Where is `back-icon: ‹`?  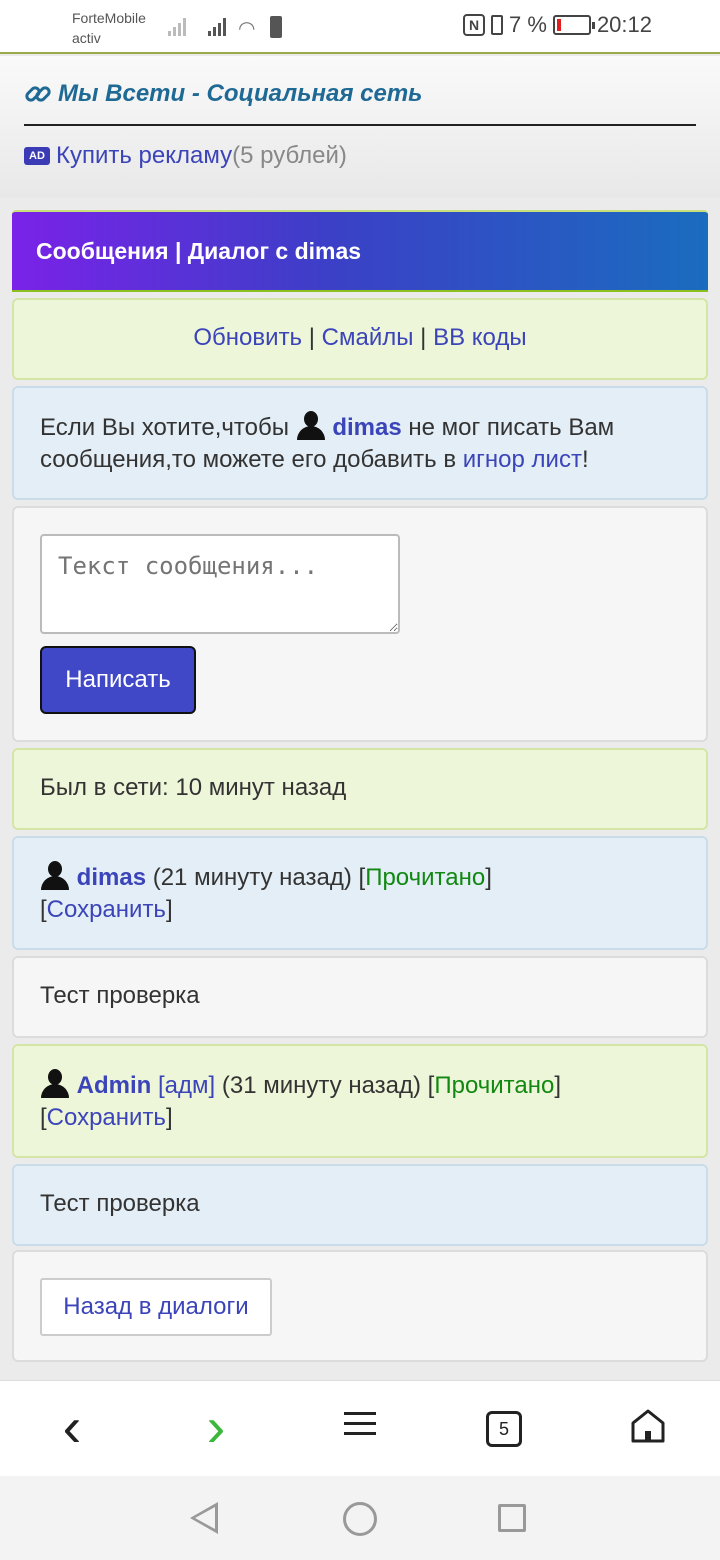 back-icon: ‹ is located at coordinates (72, 1427).